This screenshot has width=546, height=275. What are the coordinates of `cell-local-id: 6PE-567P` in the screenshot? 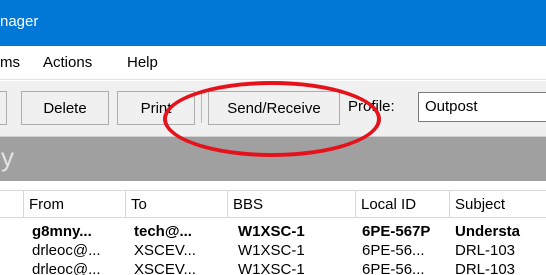 It's located at (396, 231).